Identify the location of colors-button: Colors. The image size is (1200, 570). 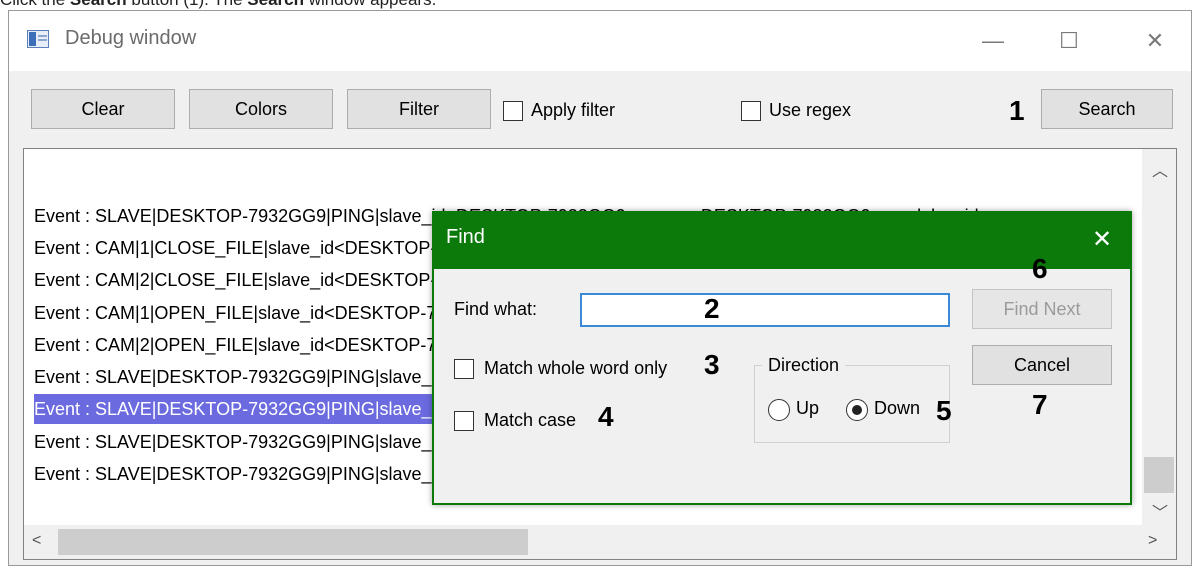
(261, 109).